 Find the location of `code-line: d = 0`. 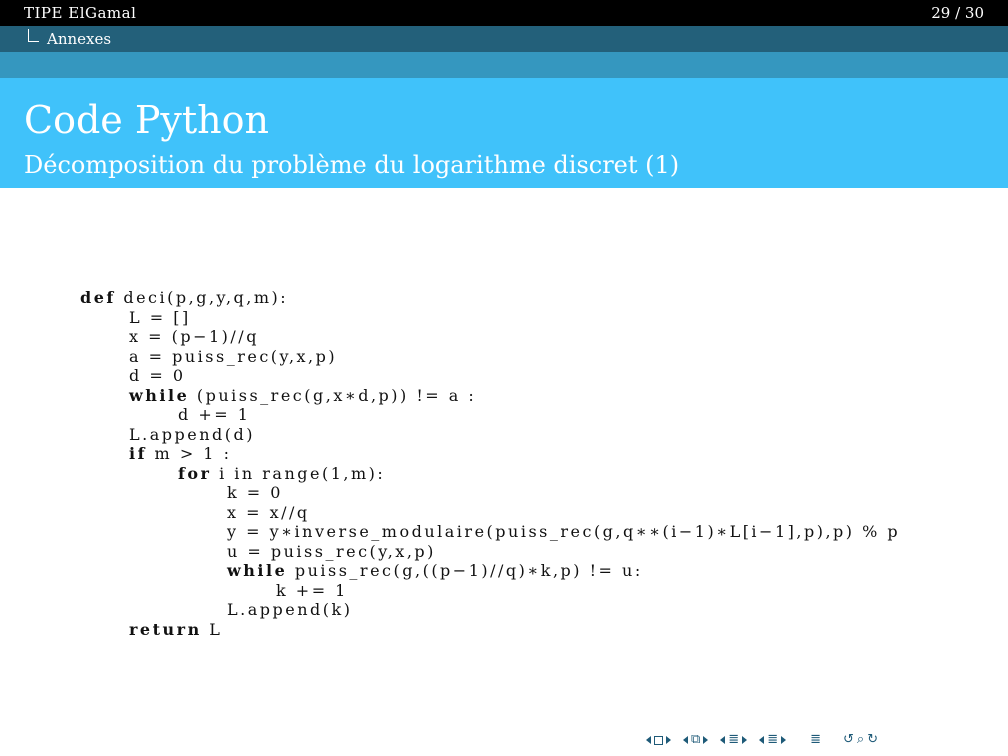

code-line: d = 0 is located at coordinates (490, 376).